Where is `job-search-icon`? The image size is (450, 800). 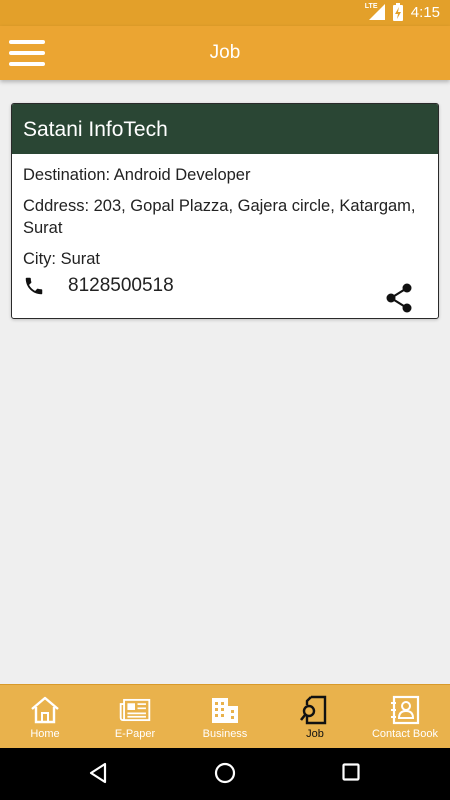
job-search-icon is located at coordinates (313, 710).